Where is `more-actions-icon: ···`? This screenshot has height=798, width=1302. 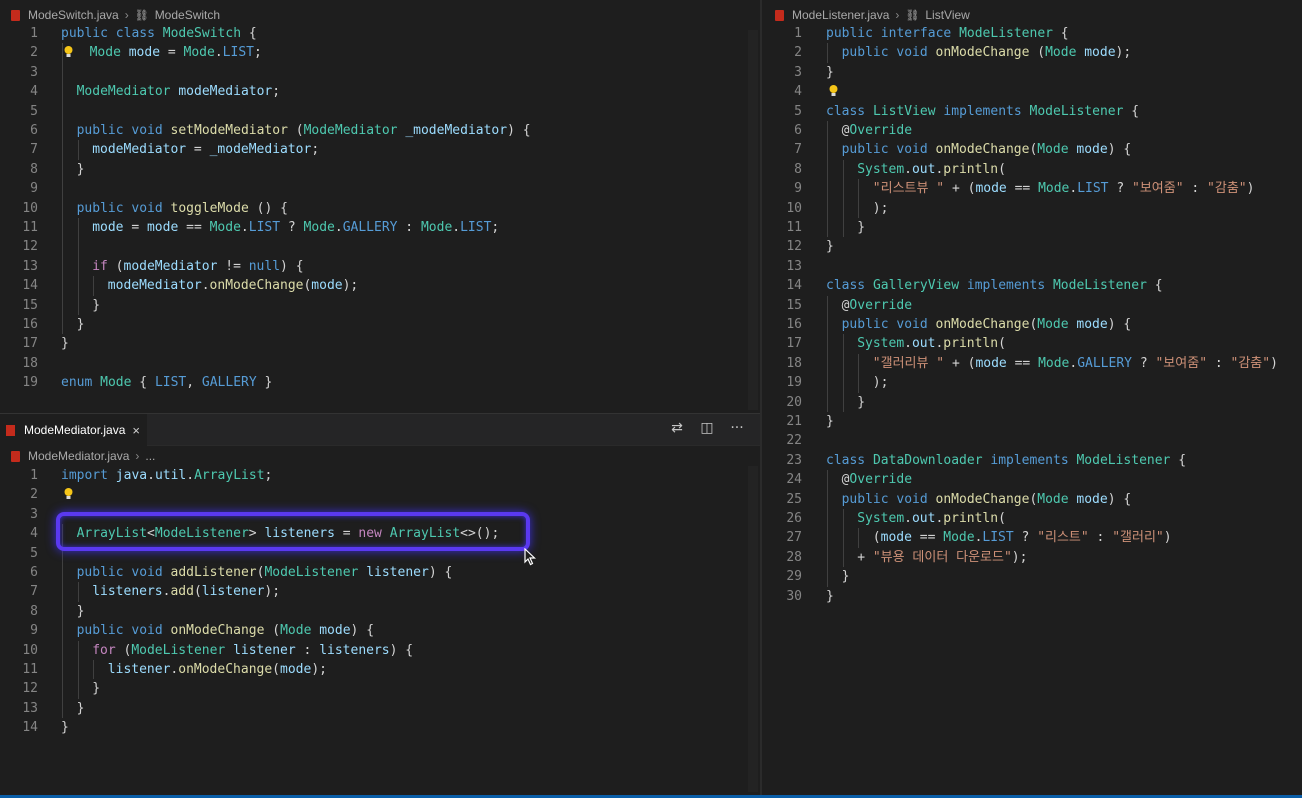 more-actions-icon: ··· is located at coordinates (737, 428).